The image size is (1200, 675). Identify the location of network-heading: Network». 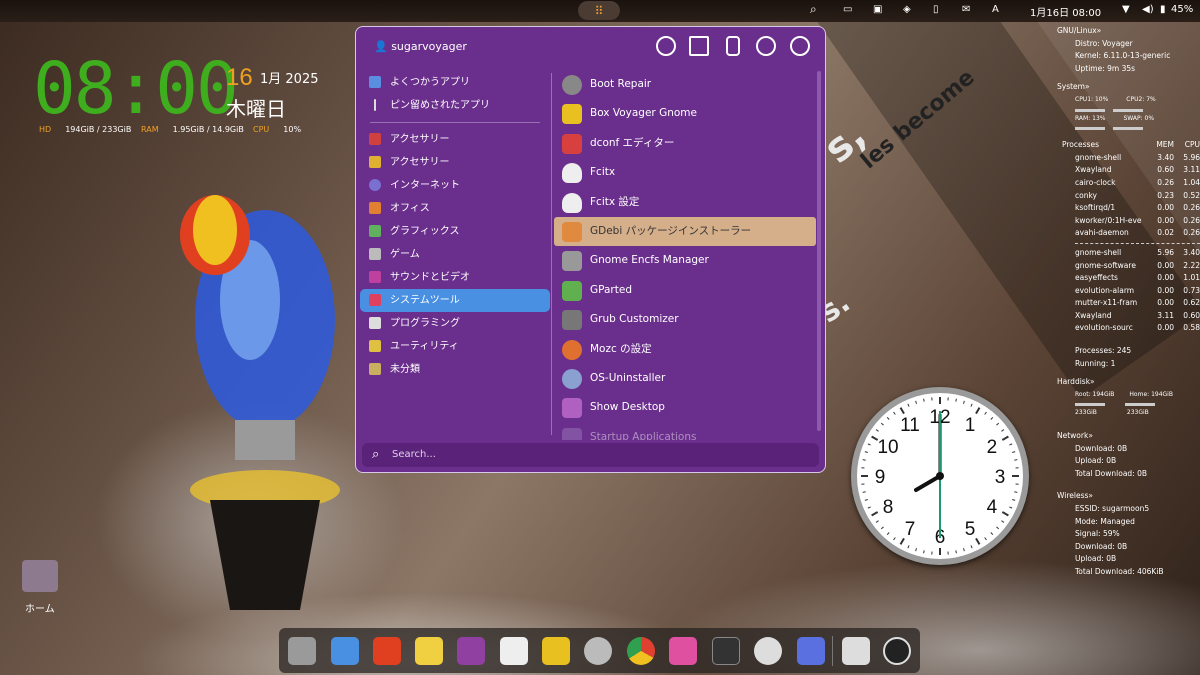
(1075, 436).